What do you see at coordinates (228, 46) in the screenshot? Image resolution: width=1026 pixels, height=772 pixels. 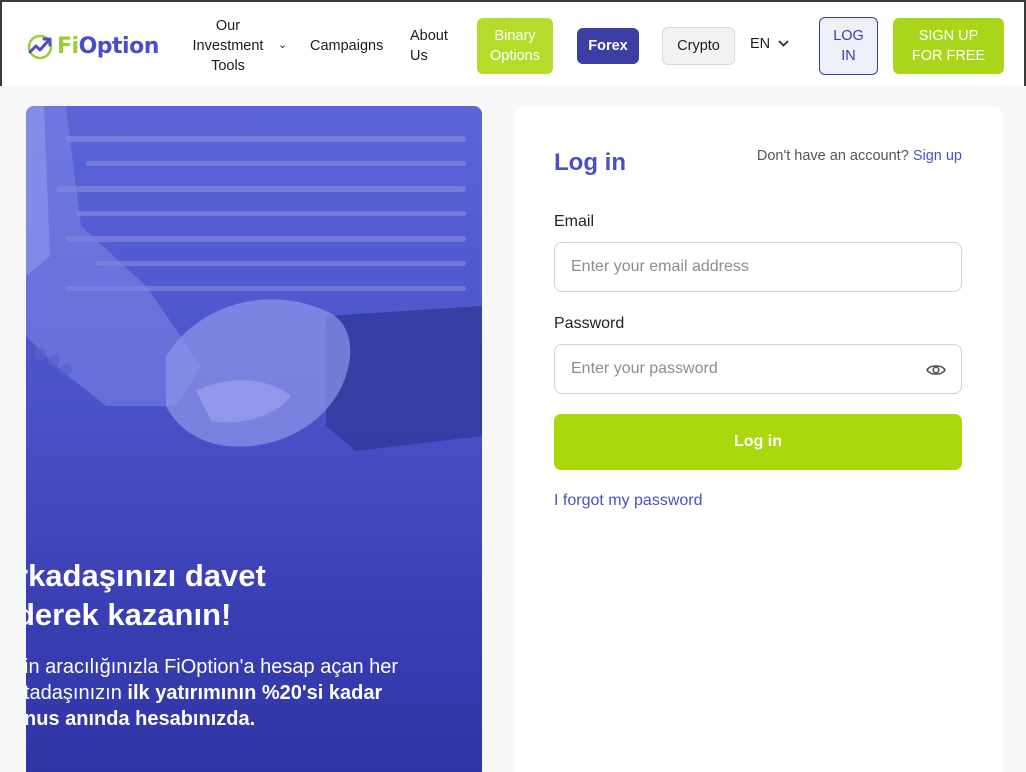 I see `nav-investment-tools: Our Investment Tools` at bounding box center [228, 46].